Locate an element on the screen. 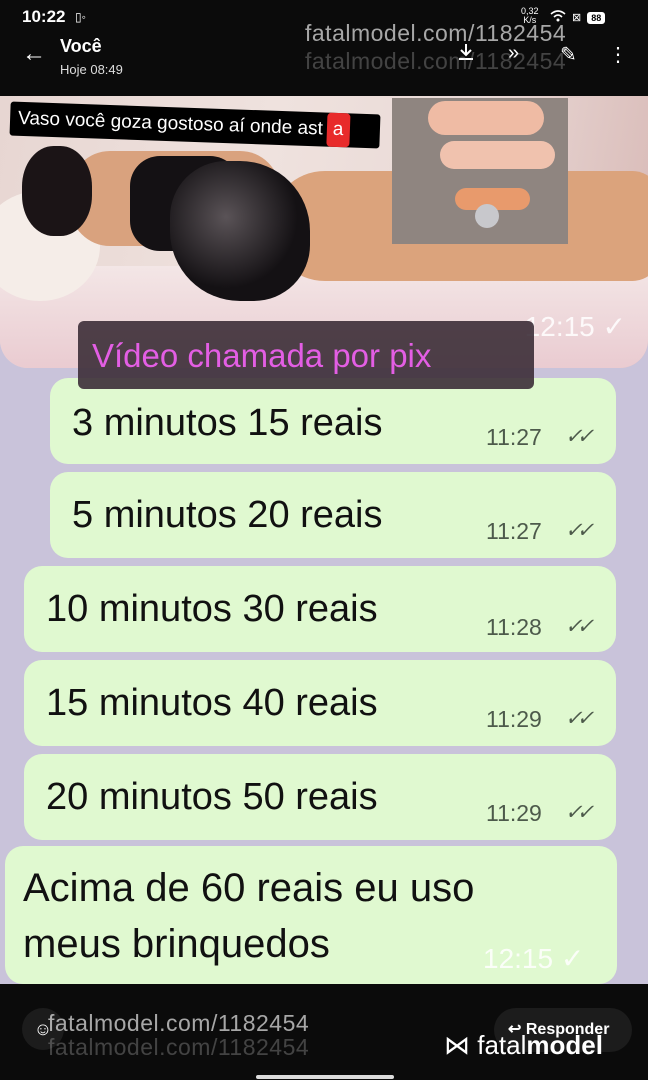 The height and width of the screenshot is (1080, 648). fatalmodel-logo: ⋈ fatalmodel is located at coordinates (523, 1045).